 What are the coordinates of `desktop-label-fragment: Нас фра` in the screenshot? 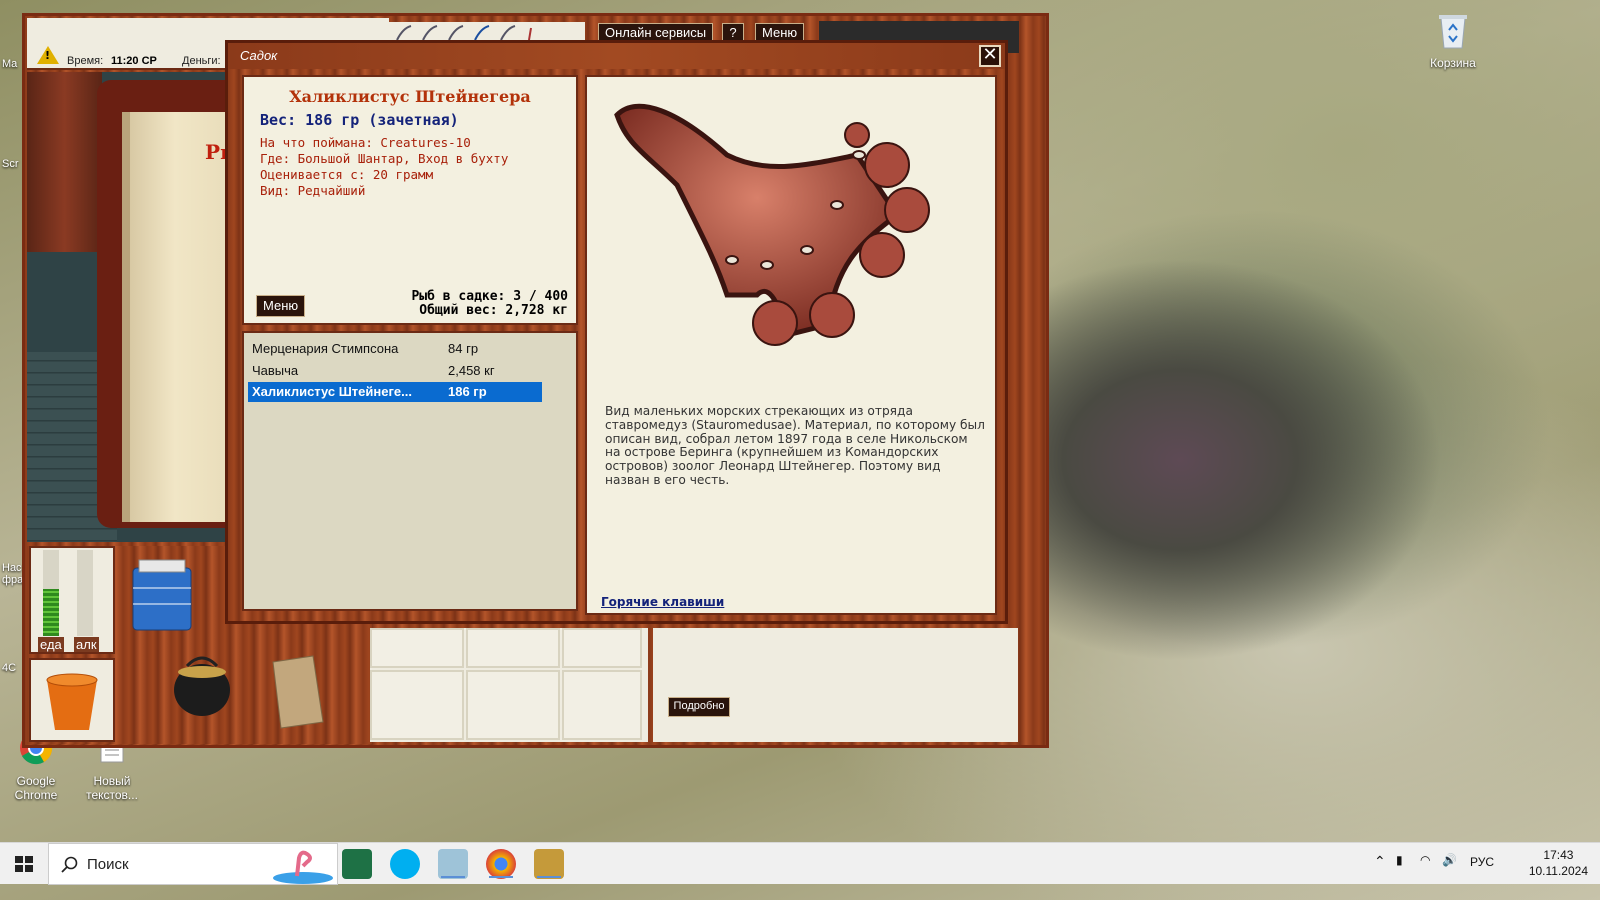 It's located at (13, 574).